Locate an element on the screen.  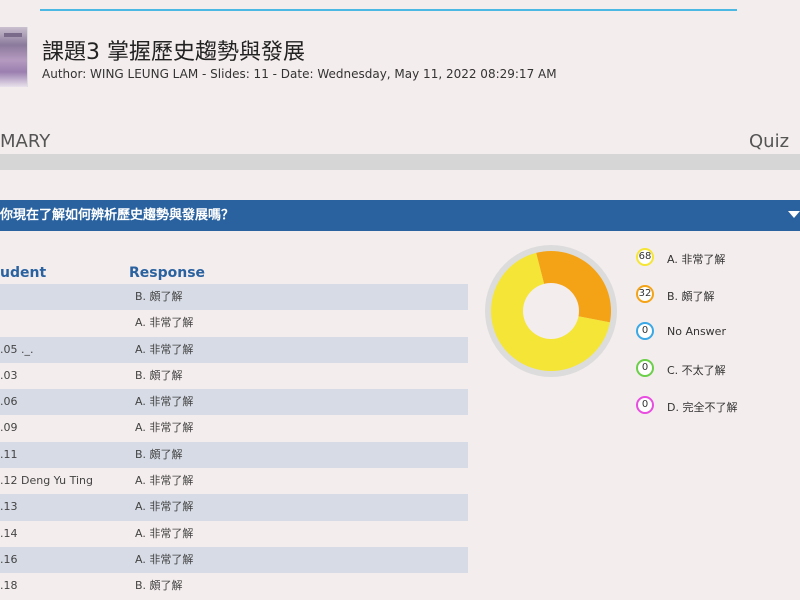
legend-label: B. 頗了解 is located at coordinates (691, 296).